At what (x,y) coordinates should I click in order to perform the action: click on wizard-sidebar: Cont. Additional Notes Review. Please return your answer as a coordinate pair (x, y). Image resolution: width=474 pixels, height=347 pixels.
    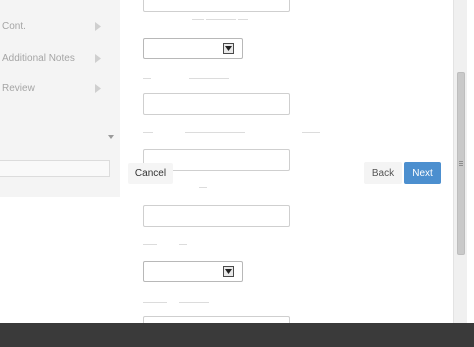
    Looking at the image, I should click on (60, 98).